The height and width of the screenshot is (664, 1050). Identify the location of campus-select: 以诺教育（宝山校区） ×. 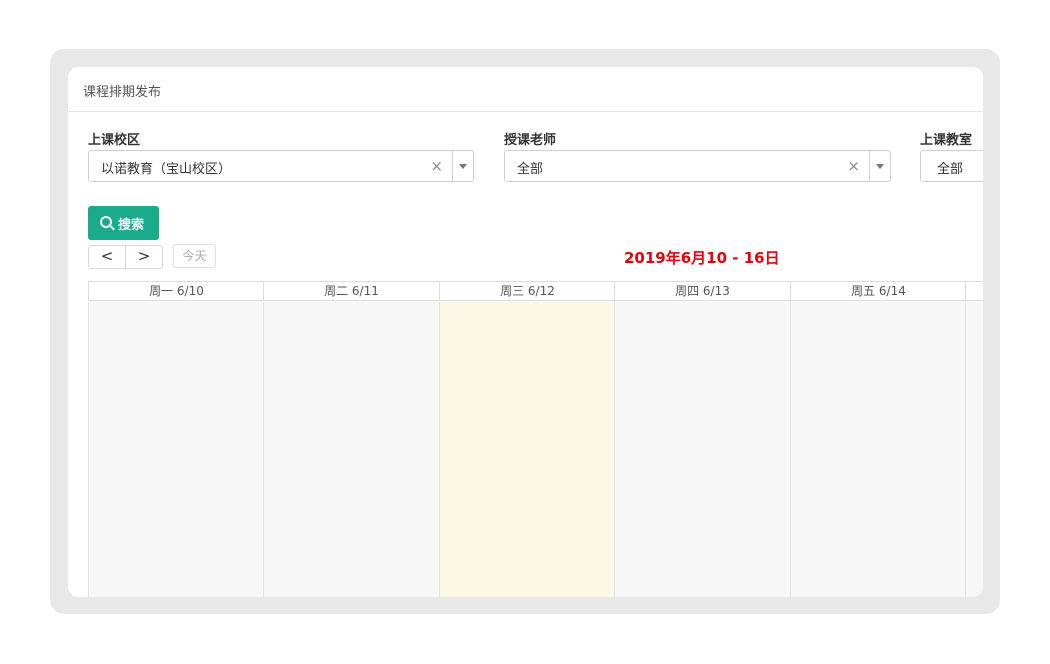
(281, 166).